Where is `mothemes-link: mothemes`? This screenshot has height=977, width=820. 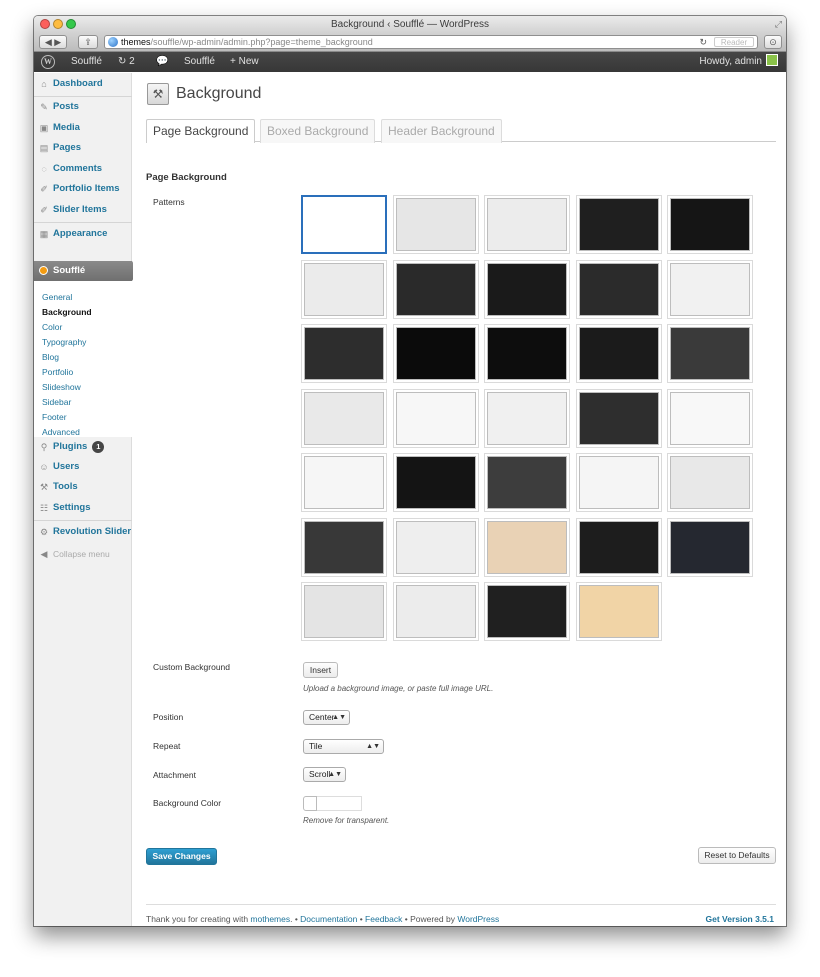 mothemes-link: mothemes is located at coordinates (270, 919).